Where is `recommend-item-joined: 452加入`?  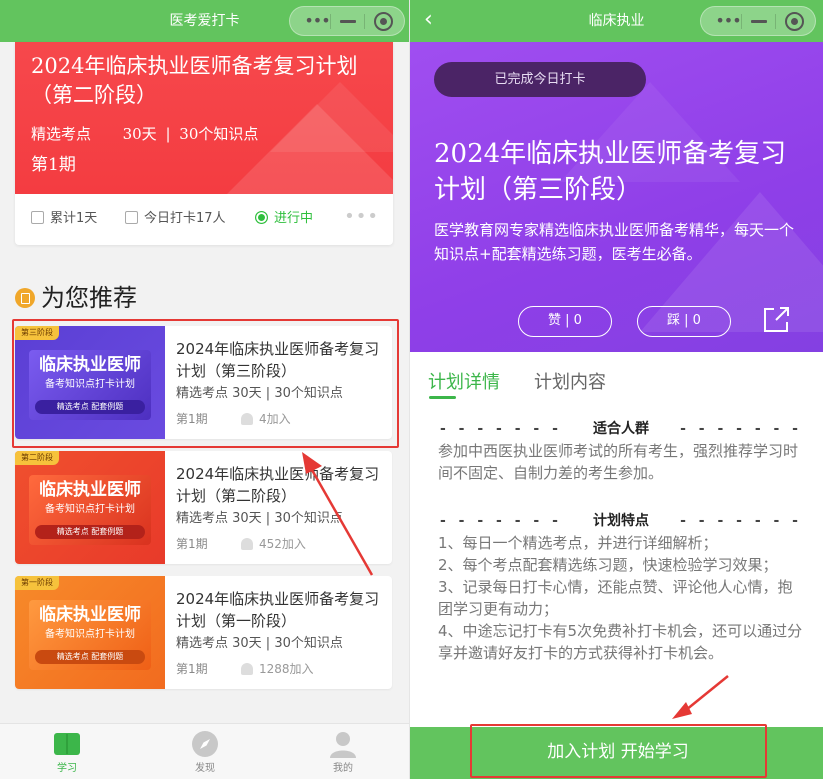 recommend-item-joined: 452加入 is located at coordinates (273, 544).